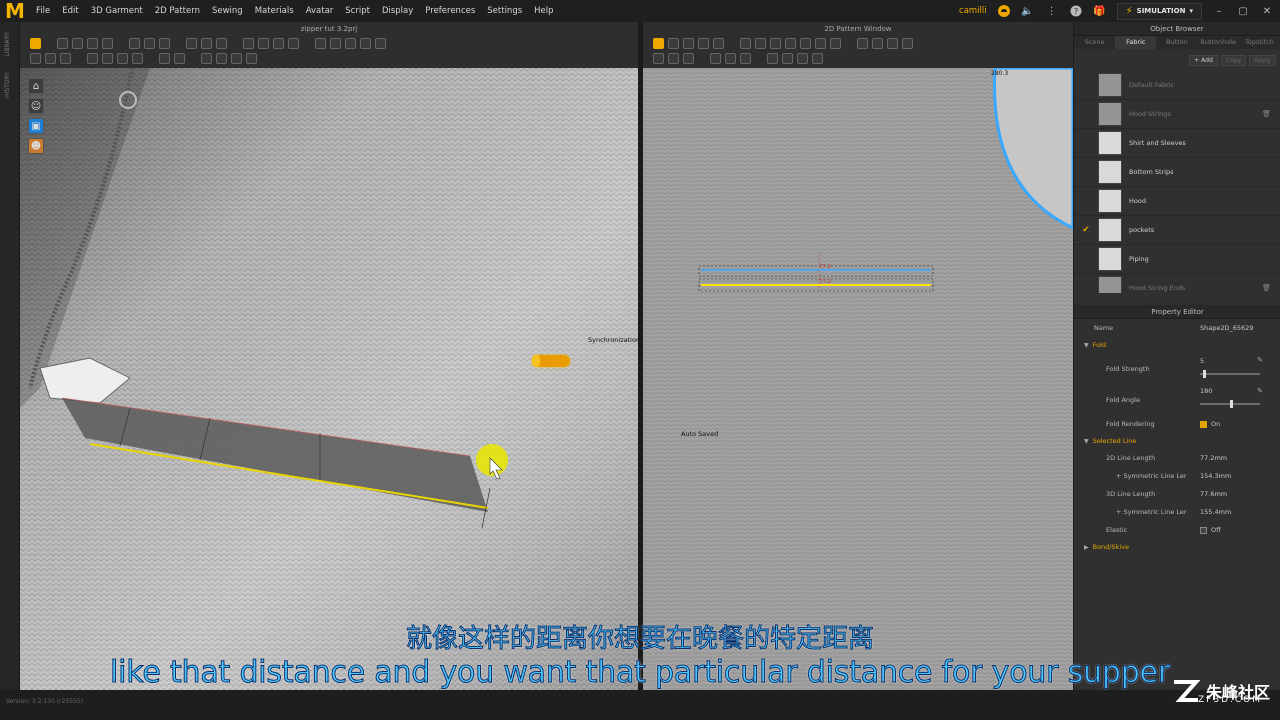  I want to click on polygon-icon, so click(745, 43).